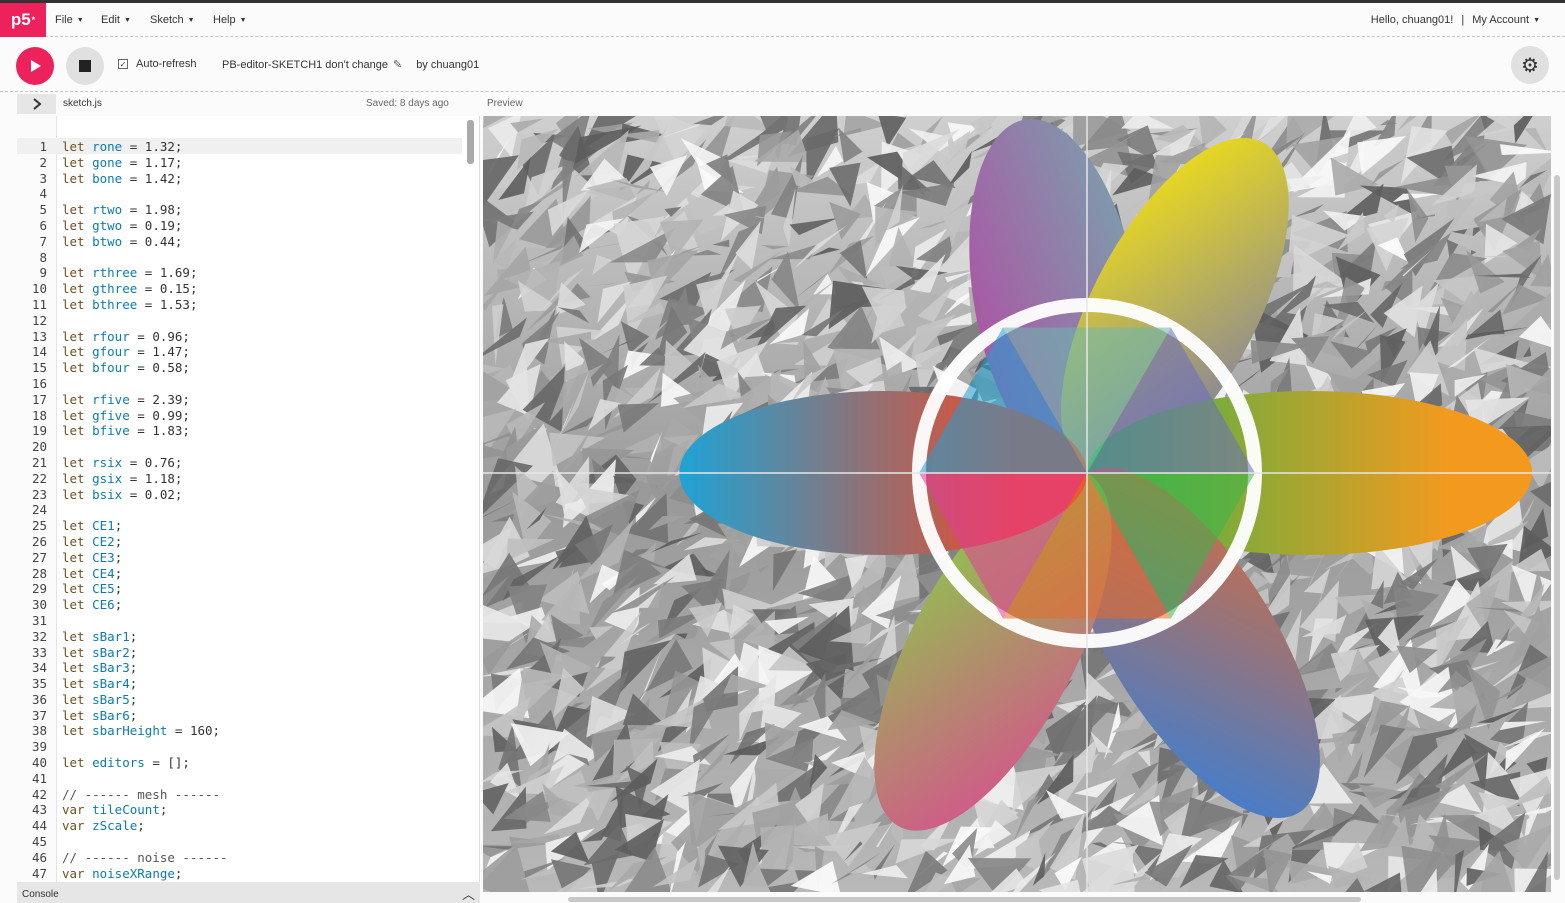 The height and width of the screenshot is (903, 1565). I want to click on code-line: 44 var zScale;, so click(239, 826).